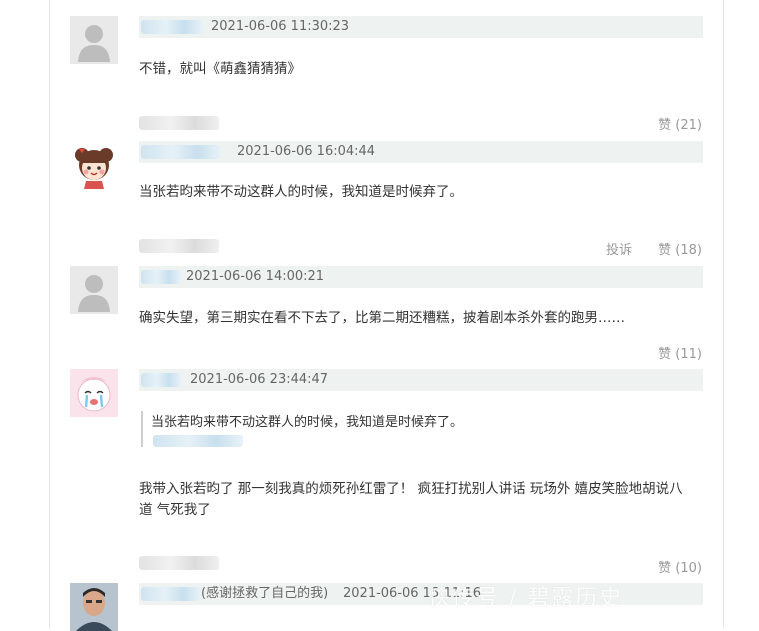 The width and height of the screenshot is (759, 631). I want to click on comment-time: 2021-06-06 11:30:23, so click(280, 26).